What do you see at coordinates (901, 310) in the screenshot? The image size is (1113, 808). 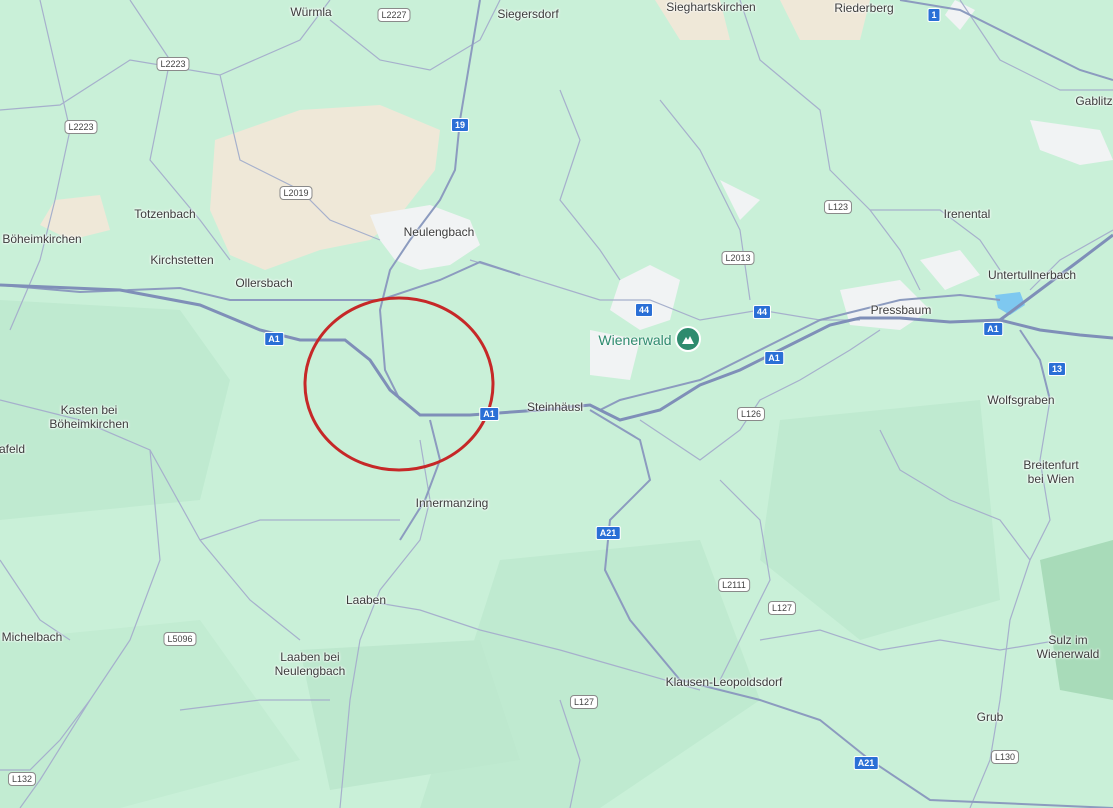 I see `place-label-pressbaum: Pressbaum` at bounding box center [901, 310].